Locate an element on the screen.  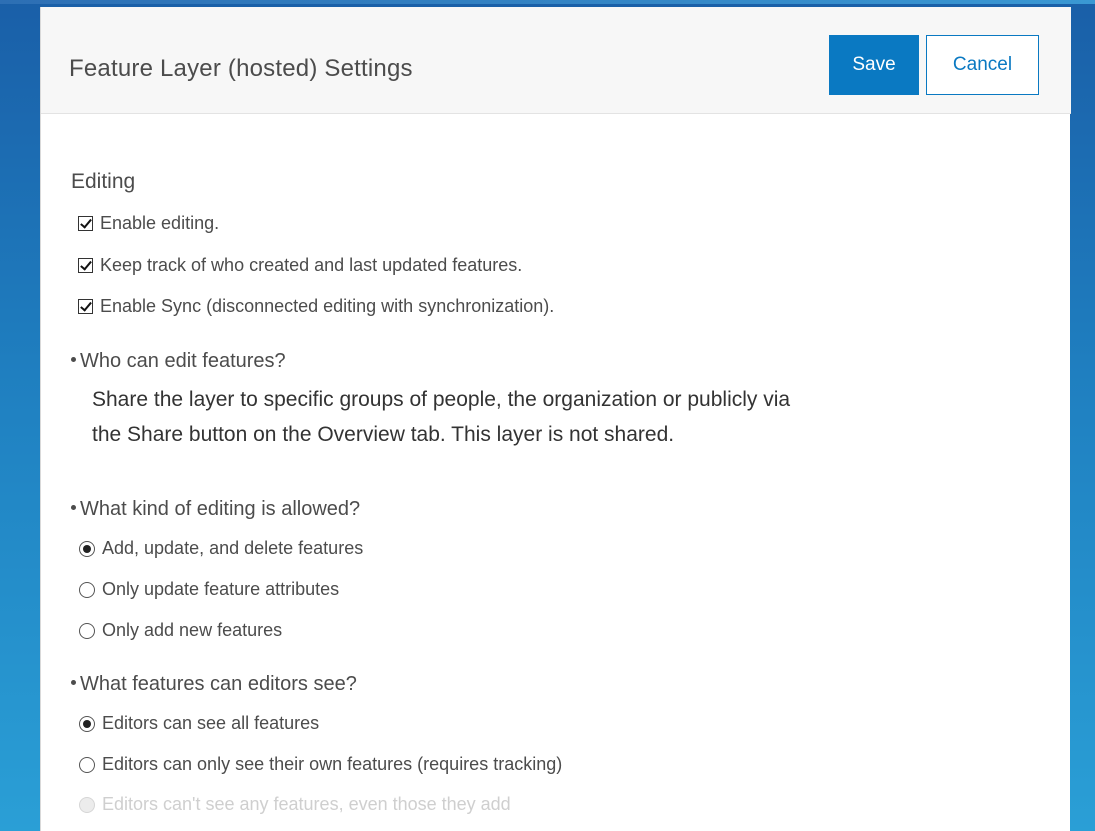
question-text: What kind of editing is allowed? is located at coordinates (220, 509).